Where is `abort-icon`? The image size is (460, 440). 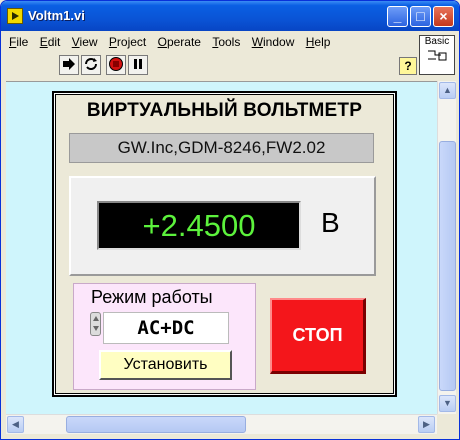 abort-icon is located at coordinates (116, 65).